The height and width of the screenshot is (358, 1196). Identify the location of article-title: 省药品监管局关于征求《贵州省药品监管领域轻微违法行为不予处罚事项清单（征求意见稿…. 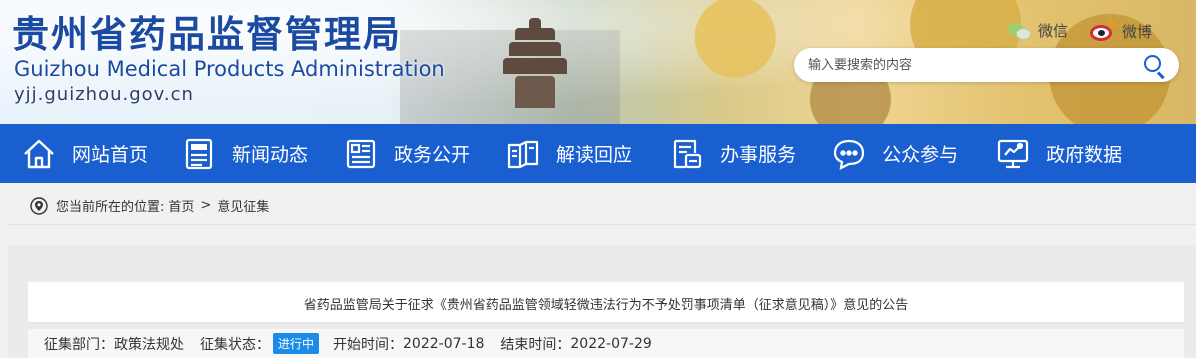
(606, 305).